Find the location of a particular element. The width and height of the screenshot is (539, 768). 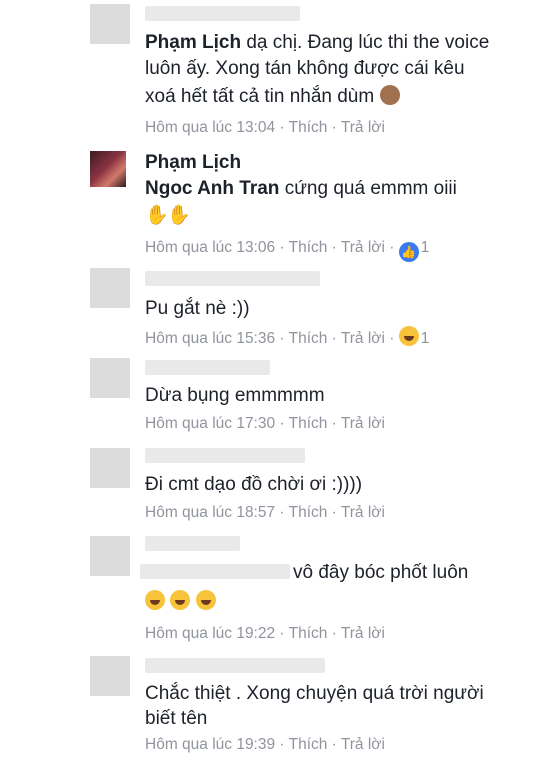

comment-meta: Hôm qua lúc 13:04 · Thích · Trả lời is located at coordinates (265, 127).